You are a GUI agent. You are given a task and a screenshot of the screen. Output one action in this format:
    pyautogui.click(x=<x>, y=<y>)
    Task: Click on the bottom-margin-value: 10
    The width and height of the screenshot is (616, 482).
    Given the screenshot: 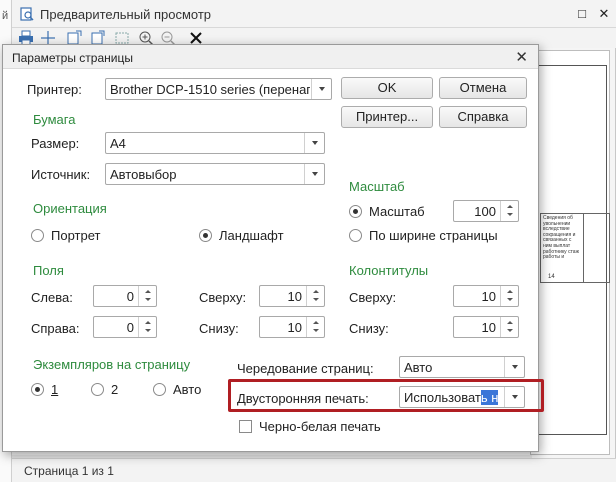 What is the action you would take?
    pyautogui.click(x=294, y=327)
    